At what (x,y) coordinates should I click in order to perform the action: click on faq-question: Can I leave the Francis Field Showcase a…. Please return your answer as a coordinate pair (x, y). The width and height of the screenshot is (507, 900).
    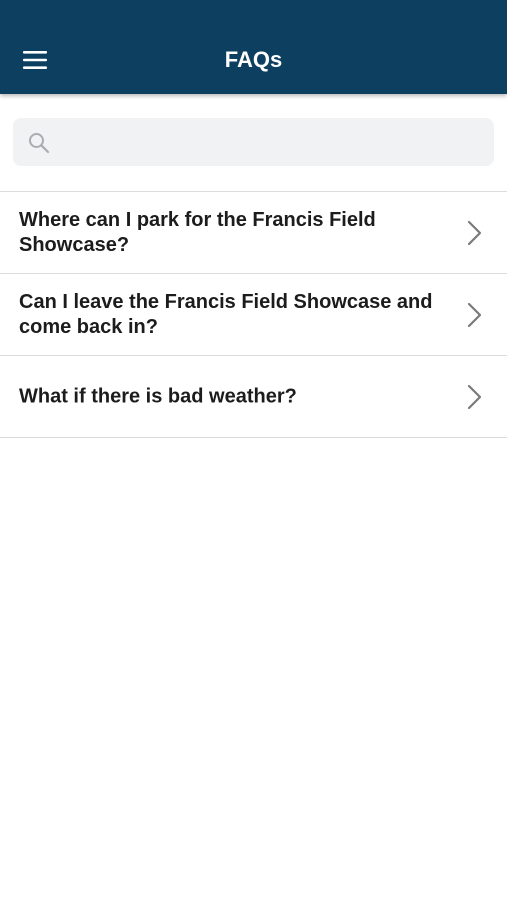
    Looking at the image, I should click on (226, 314).